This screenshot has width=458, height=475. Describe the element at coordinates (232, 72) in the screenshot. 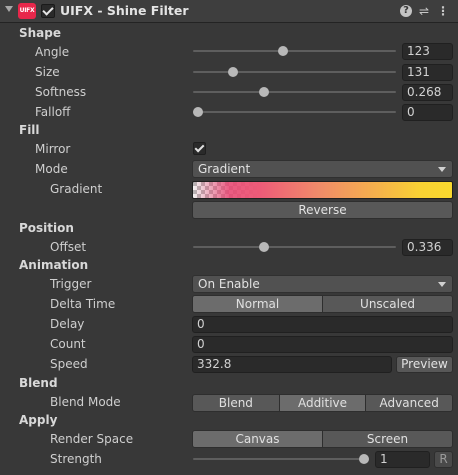

I see `size-slider-knob` at that location.